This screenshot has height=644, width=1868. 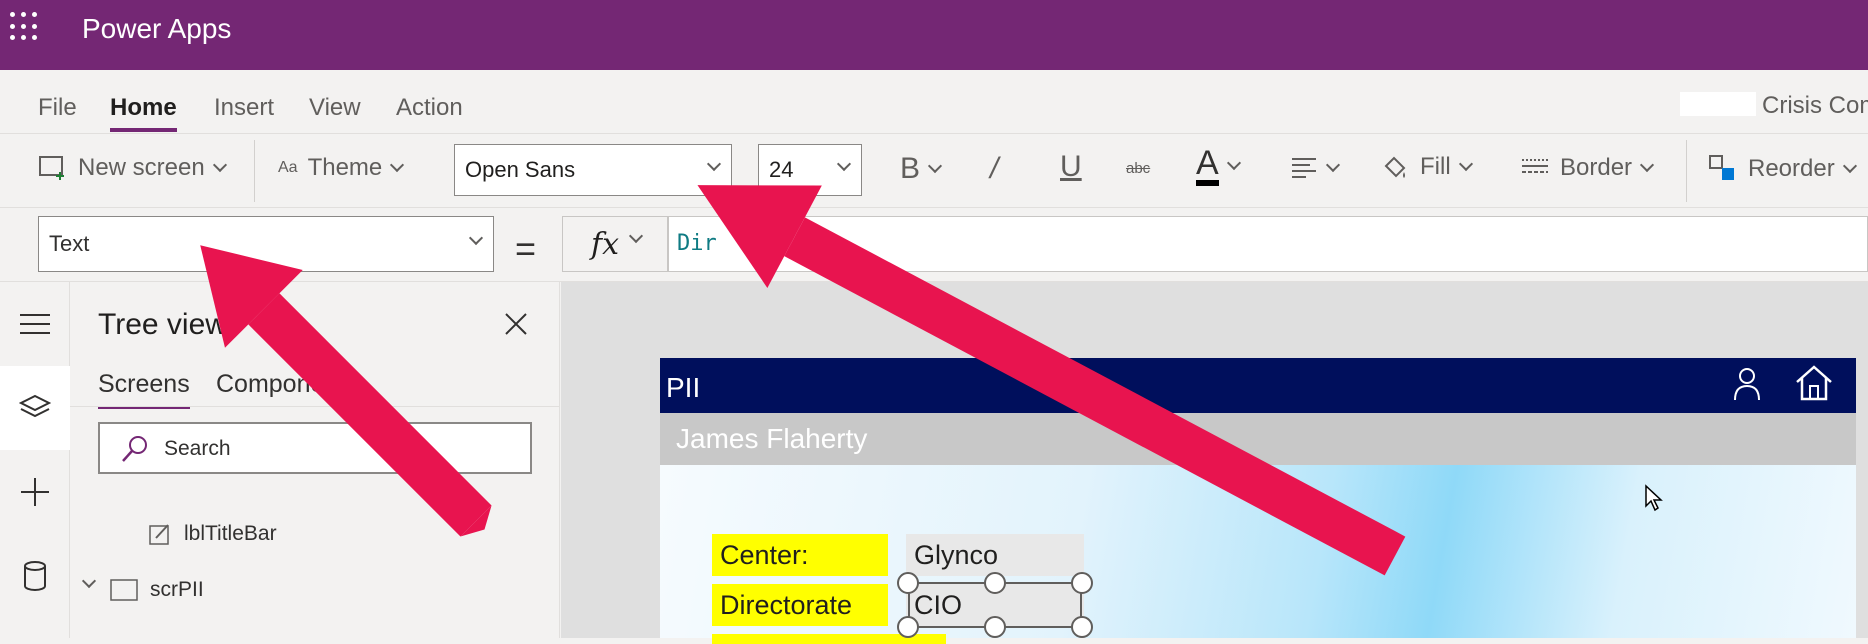 I want to click on border-button: Border, so click(x=1587, y=168).